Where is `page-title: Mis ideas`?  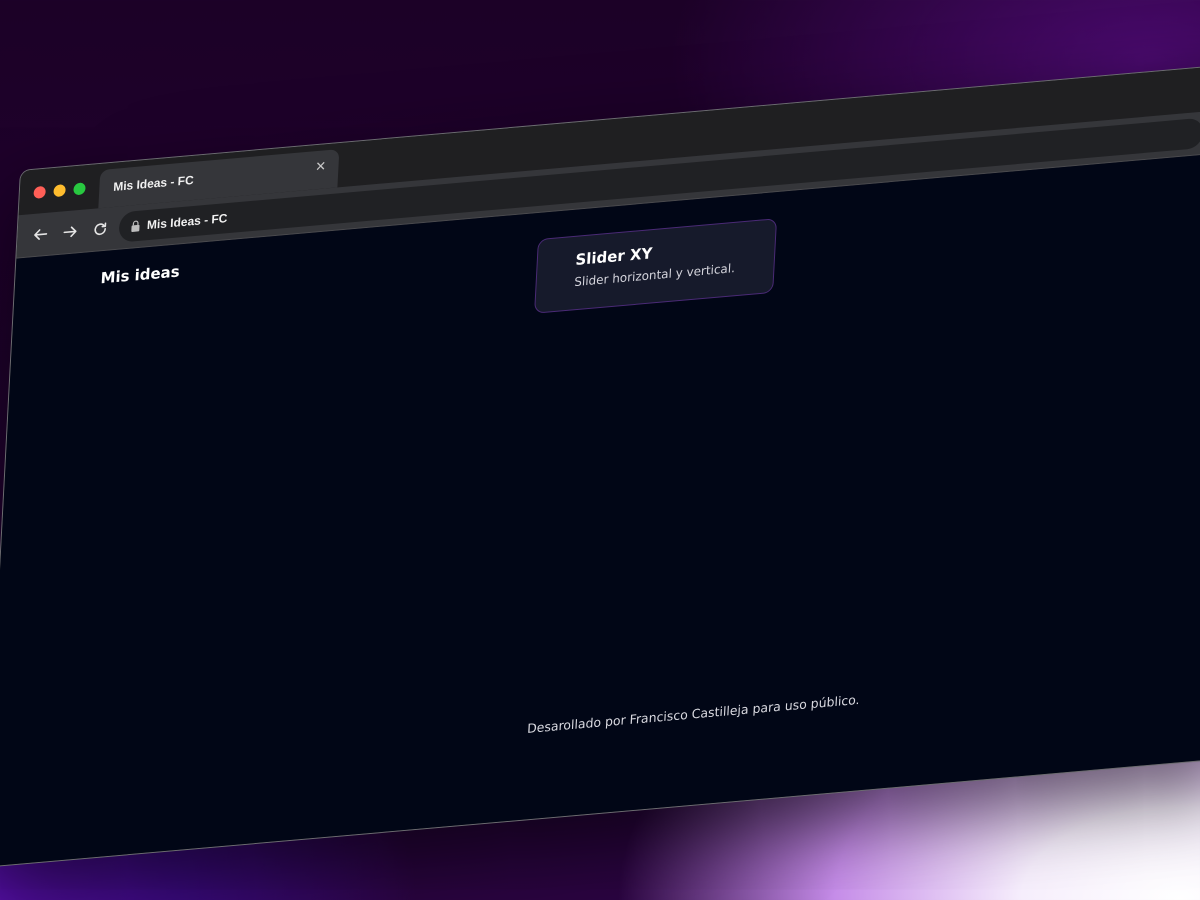 page-title: Mis ideas is located at coordinates (140, 275).